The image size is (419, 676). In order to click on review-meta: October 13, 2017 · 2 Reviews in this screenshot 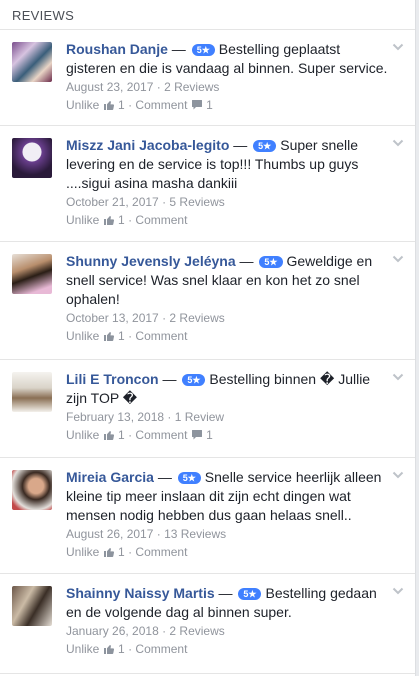, I will do `click(228, 318)`.